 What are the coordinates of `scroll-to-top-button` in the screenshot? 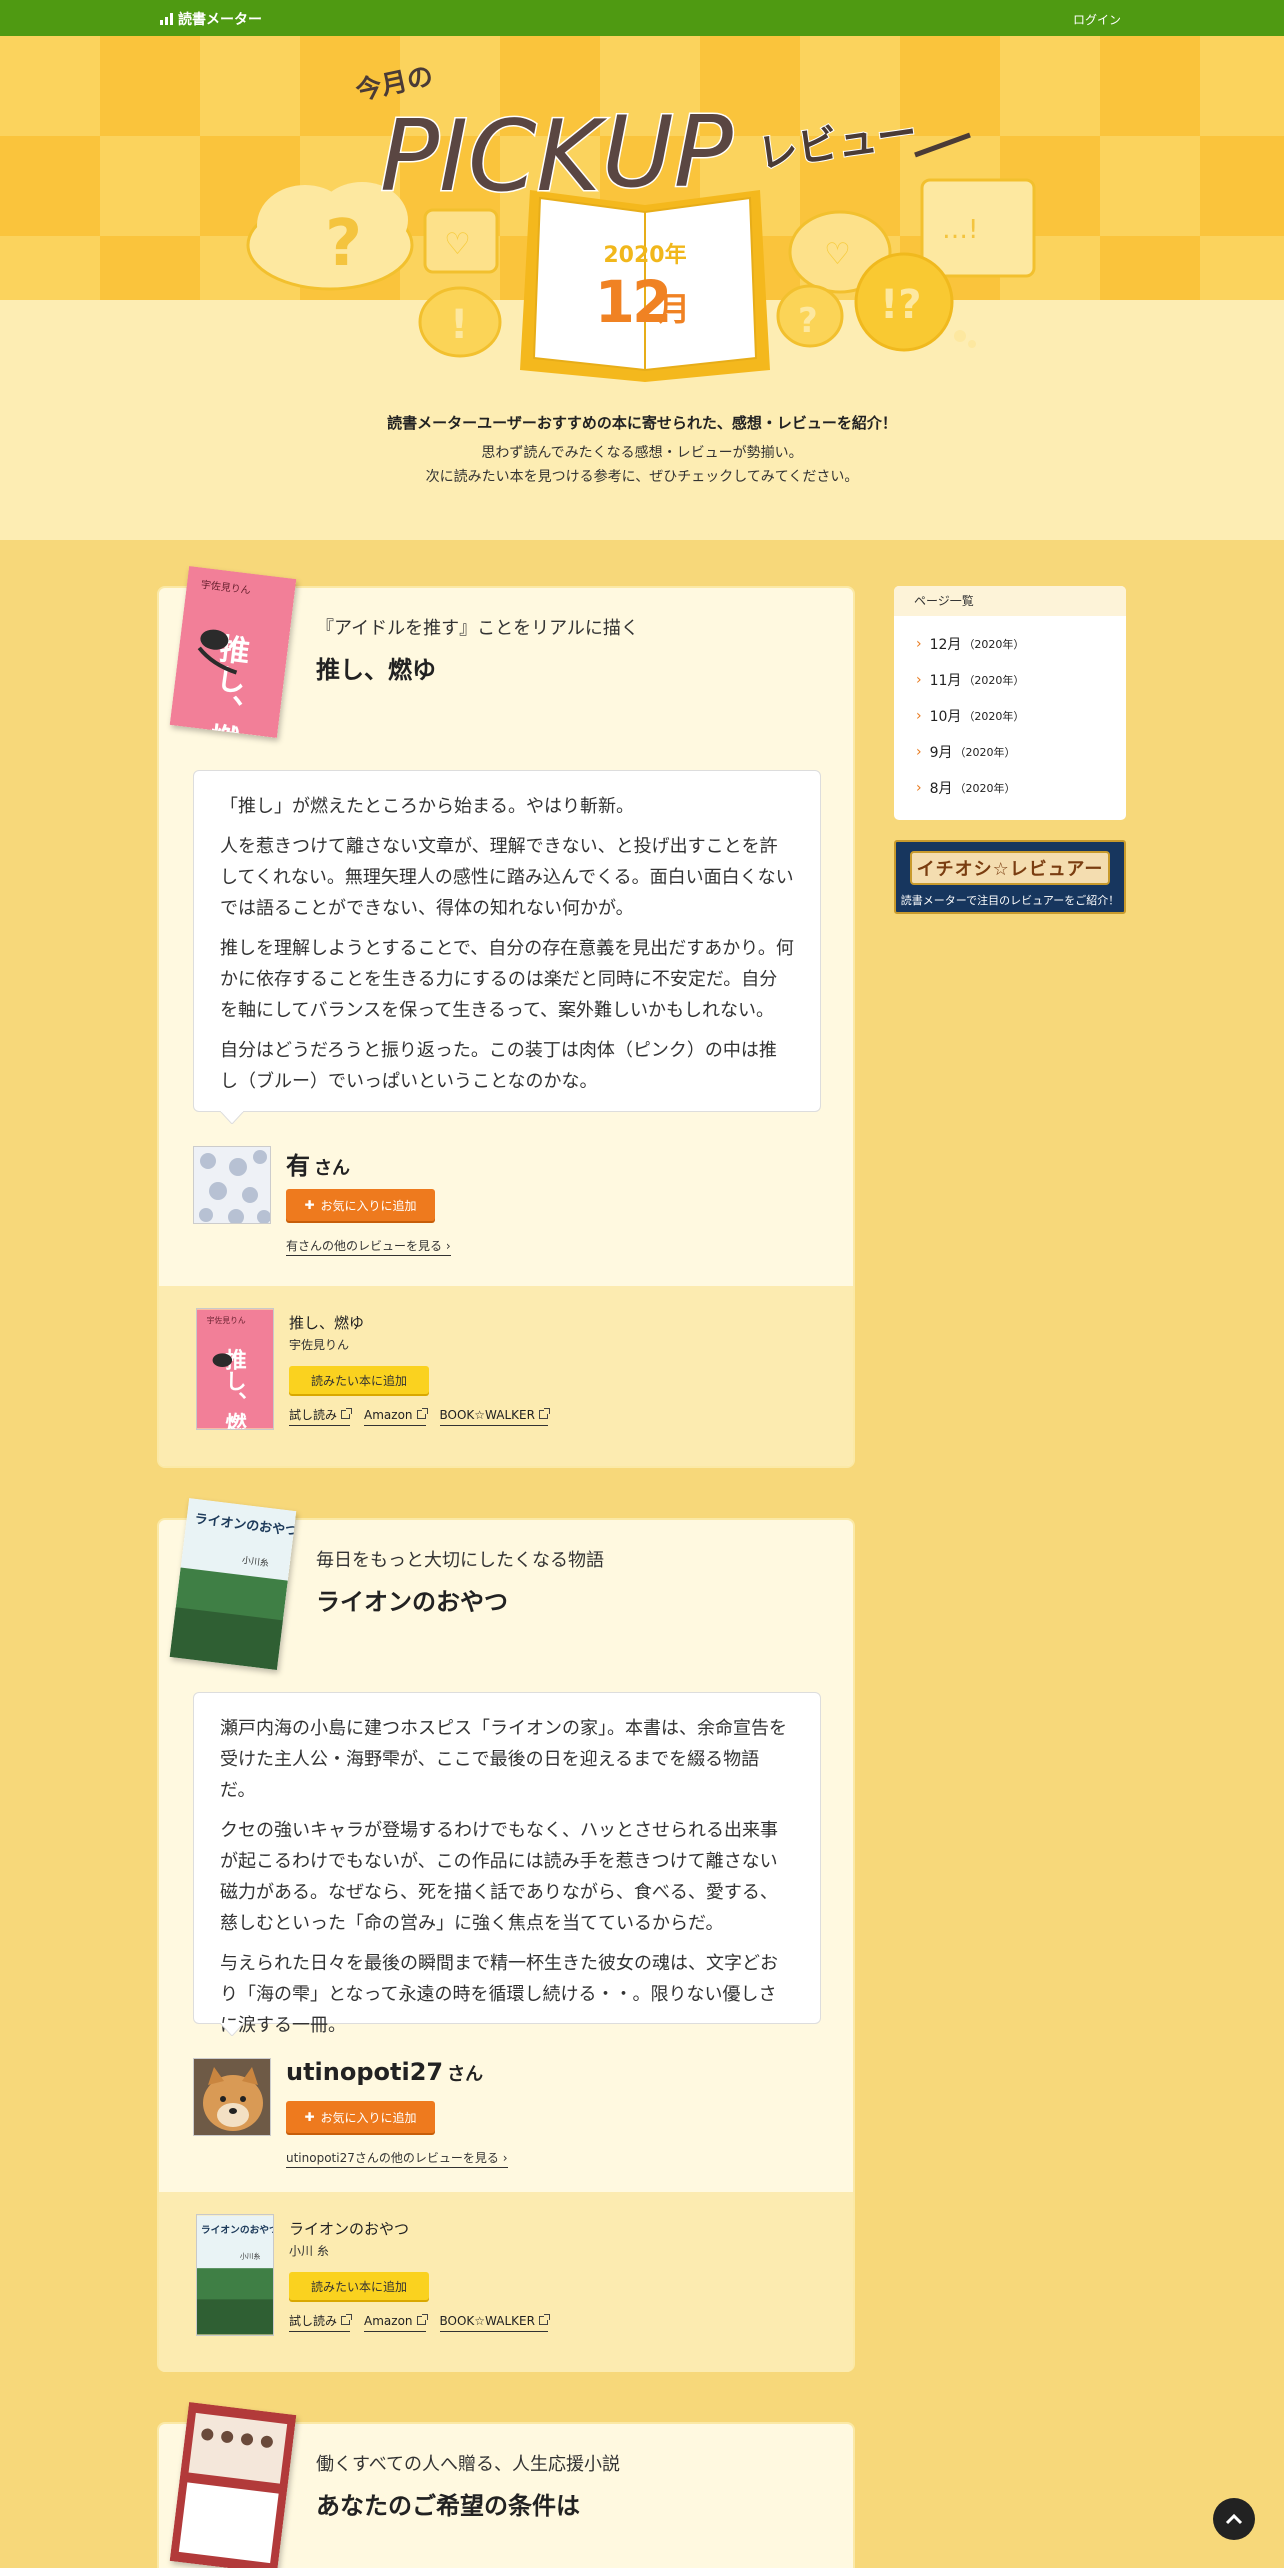 It's located at (1234, 2519).